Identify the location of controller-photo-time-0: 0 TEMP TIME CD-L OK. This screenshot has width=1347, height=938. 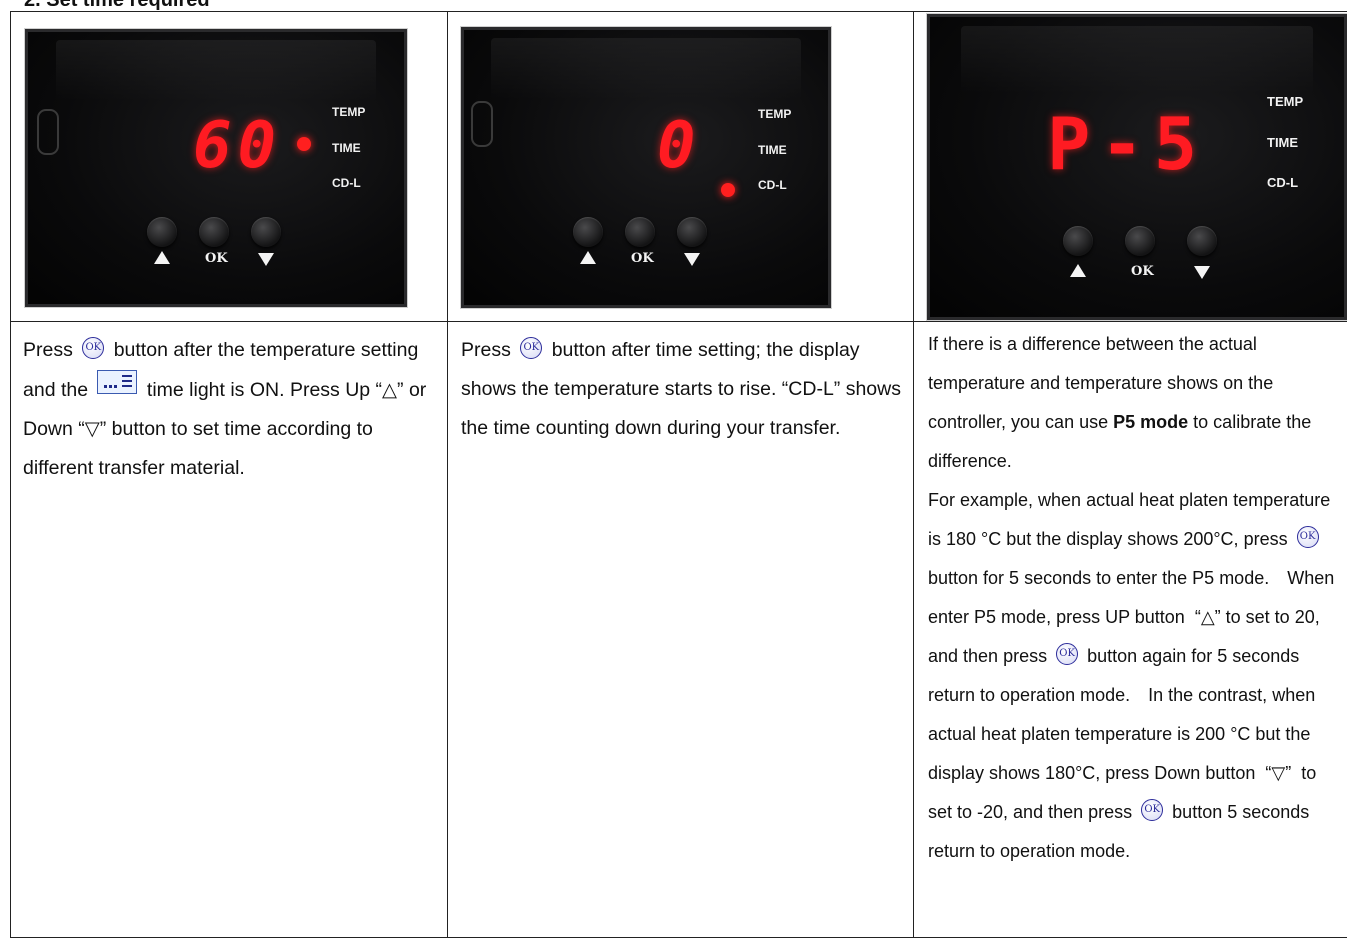
(646, 167).